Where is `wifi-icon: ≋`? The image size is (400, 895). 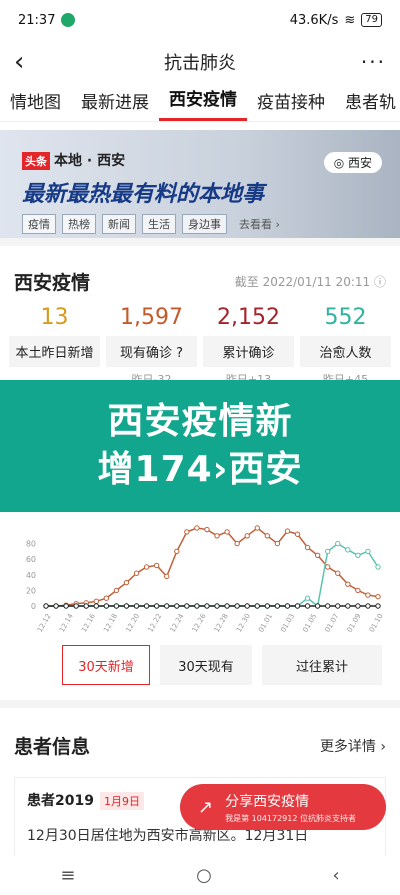
wifi-icon: ≋ is located at coordinates (350, 20).